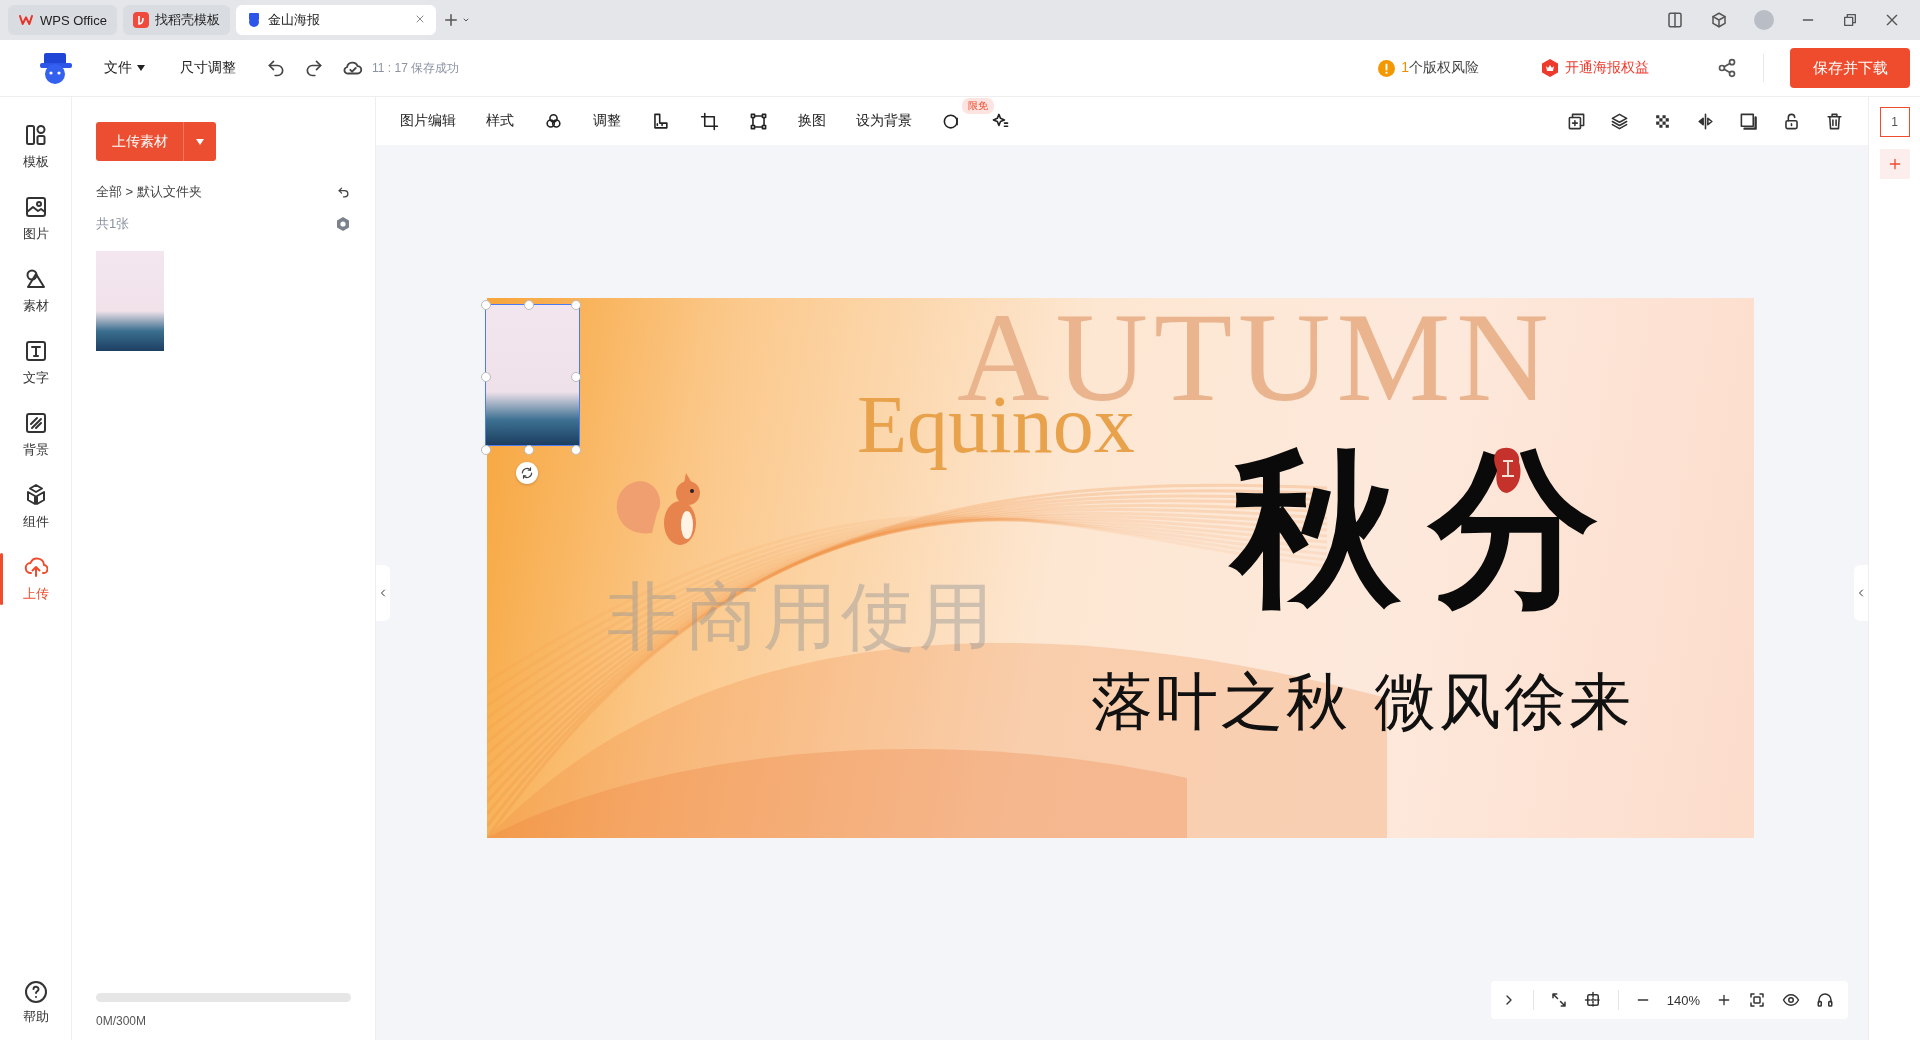 Image resolution: width=1920 pixels, height=1040 pixels. What do you see at coordinates (532, 375) in the screenshot?
I see `selected-image` at bounding box center [532, 375].